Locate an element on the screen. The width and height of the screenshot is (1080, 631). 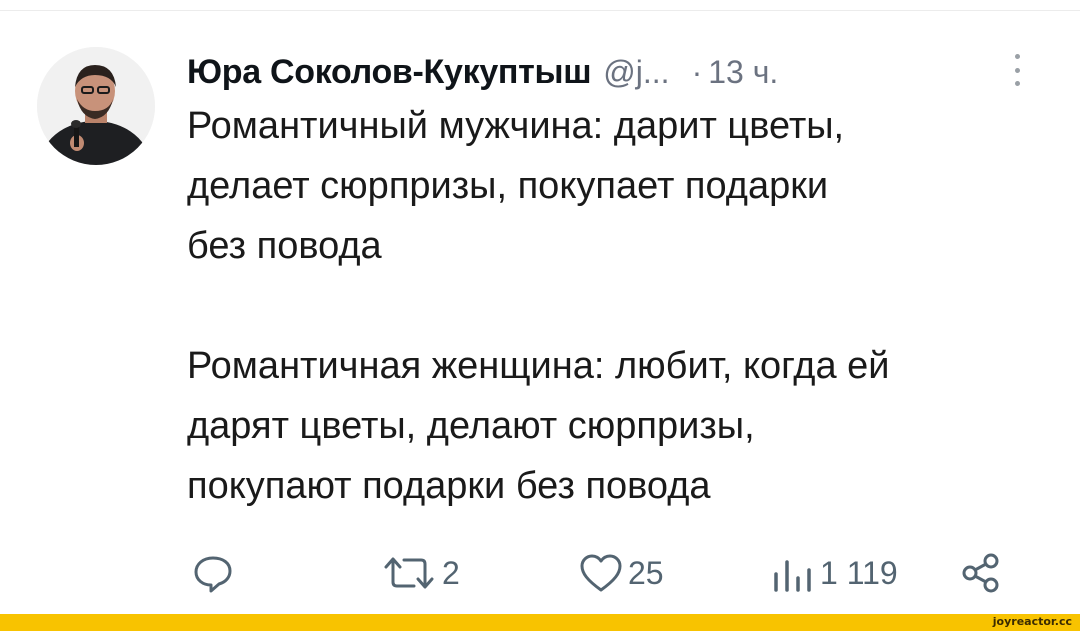
tweet-text-line: делает сюрпризы, покупает подарки is located at coordinates (508, 186).